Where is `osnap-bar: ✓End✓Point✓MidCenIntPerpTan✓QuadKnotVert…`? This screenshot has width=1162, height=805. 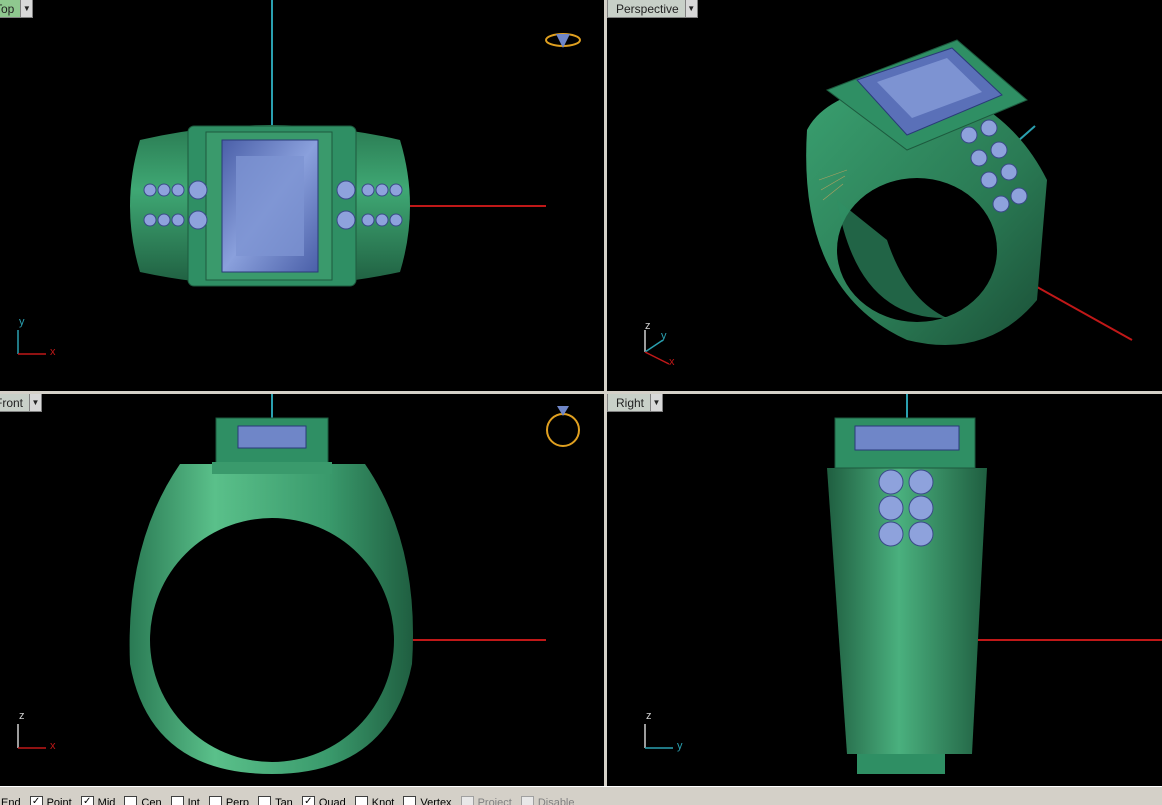 osnap-bar: ✓End✓Point✓MidCenIntPerpTan✓QuadKnotVert… is located at coordinates (581, 795).